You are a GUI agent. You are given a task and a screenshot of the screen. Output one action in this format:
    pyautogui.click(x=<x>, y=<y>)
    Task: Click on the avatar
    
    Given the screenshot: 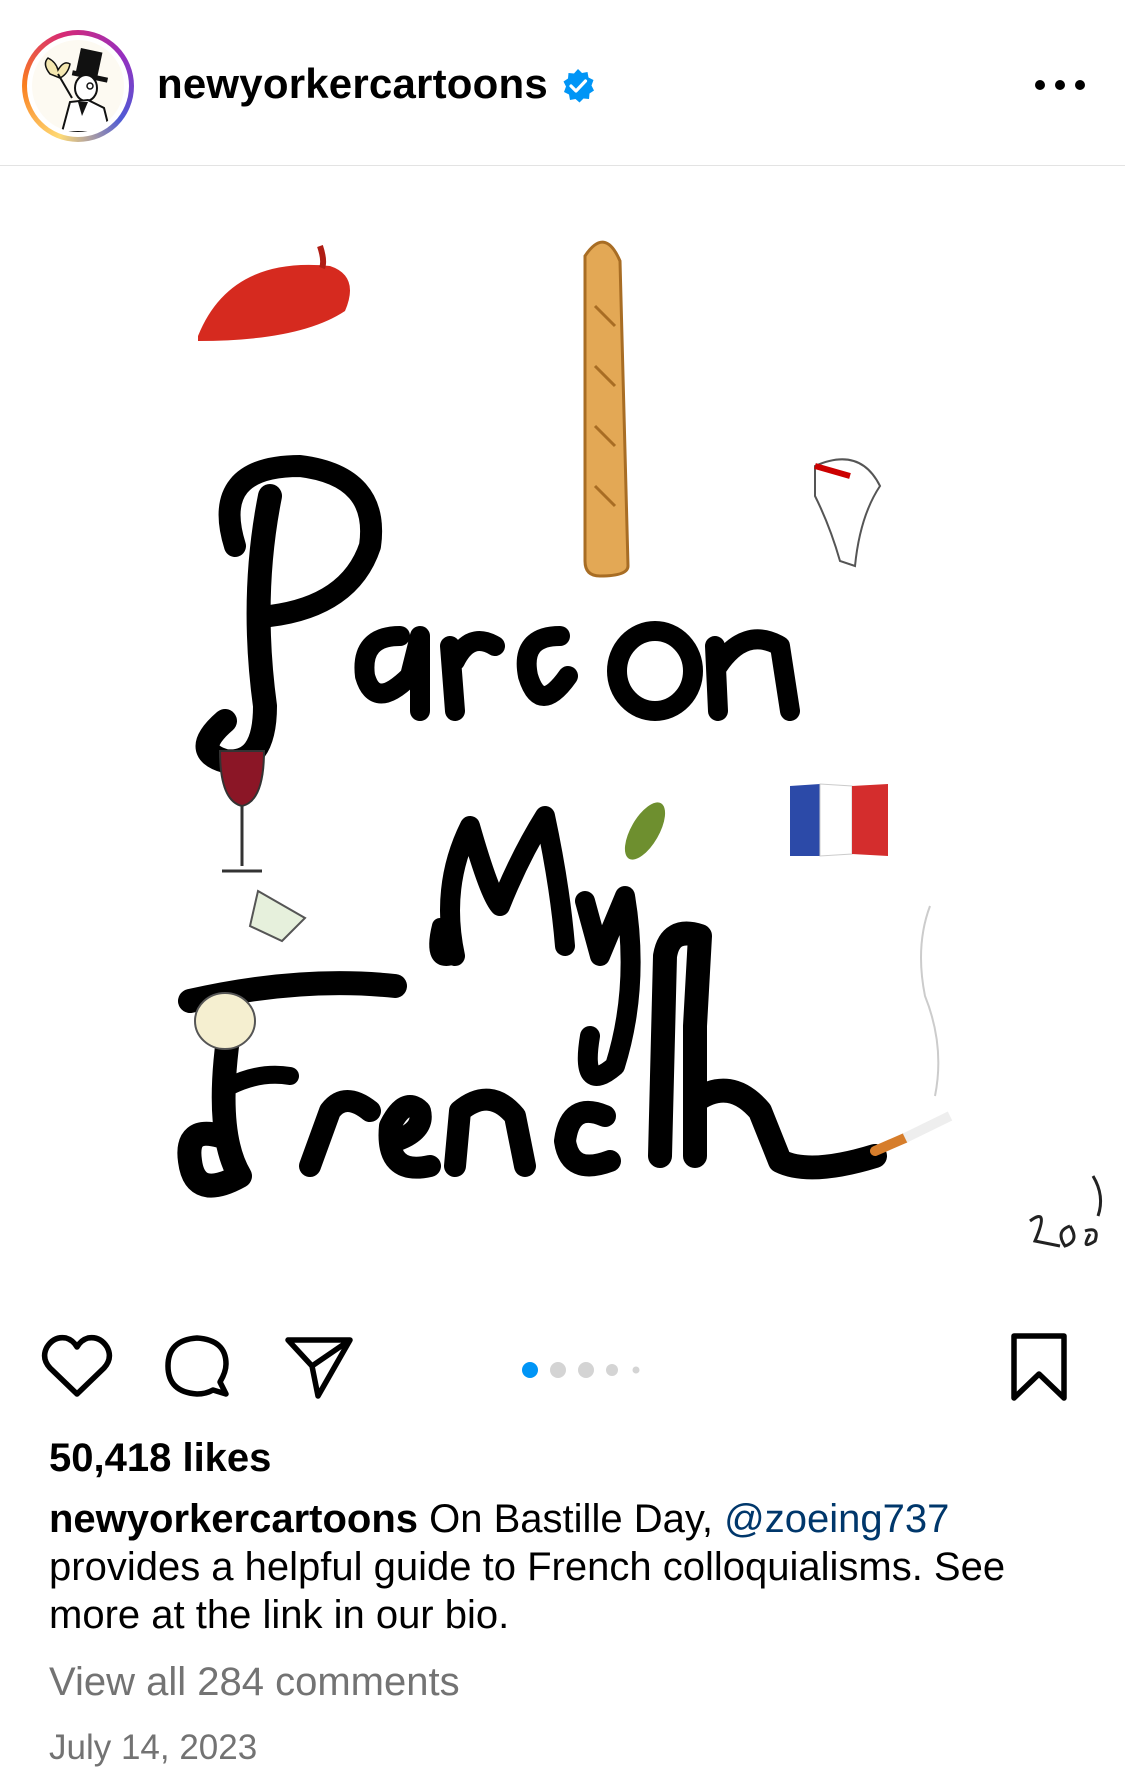 What is the action you would take?
    pyautogui.click(x=78, y=86)
    